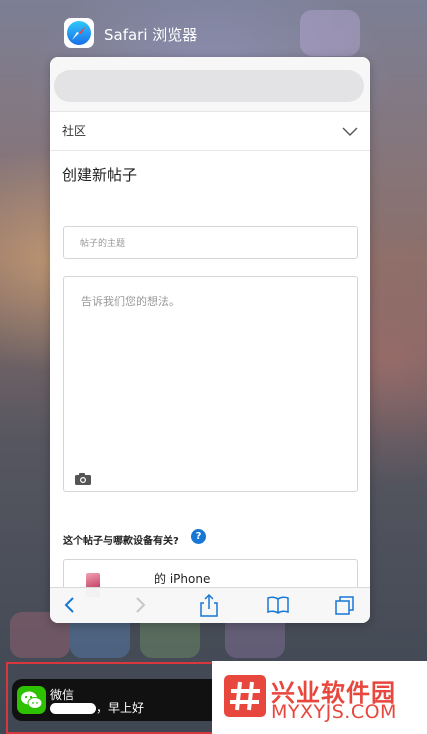 The image size is (427, 734). What do you see at coordinates (140, 607) in the screenshot?
I see `forward-icon` at bounding box center [140, 607].